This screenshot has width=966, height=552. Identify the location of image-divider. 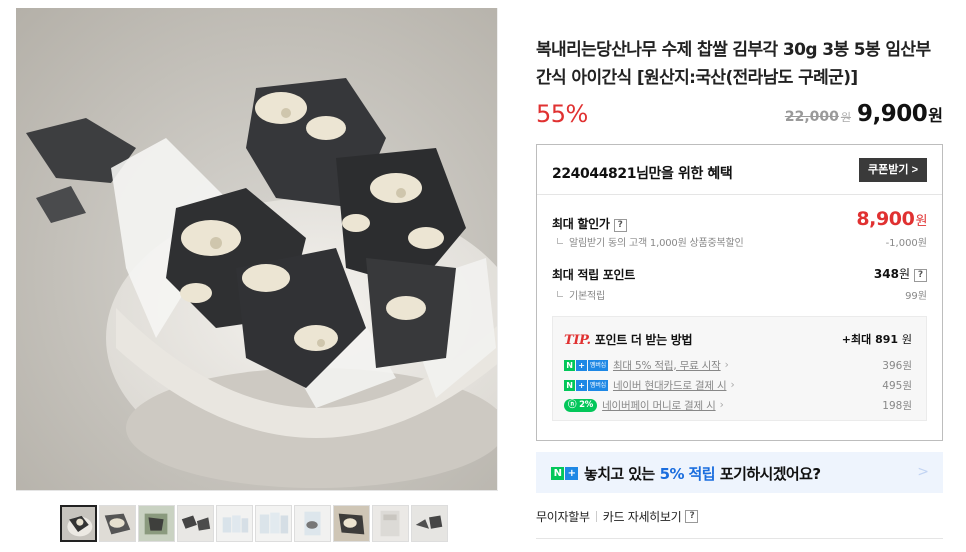
(257, 490).